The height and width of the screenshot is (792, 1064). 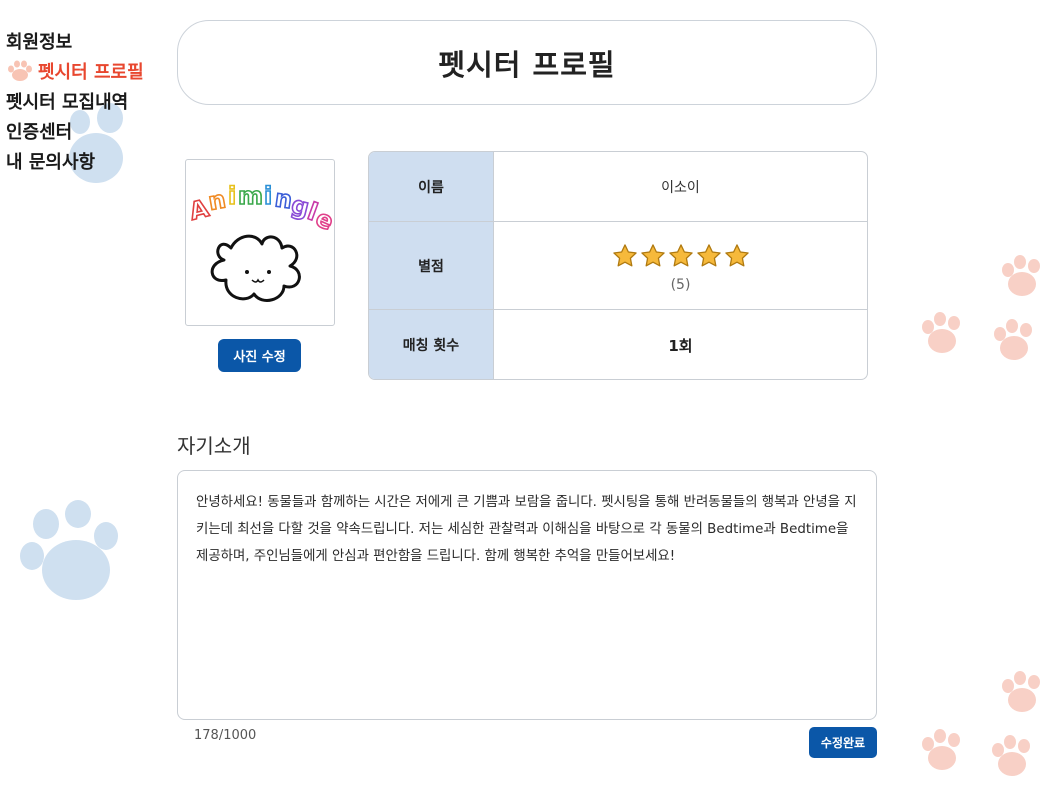 I want to click on page-title-box: 펫시터 프로필, so click(x=527, y=62).